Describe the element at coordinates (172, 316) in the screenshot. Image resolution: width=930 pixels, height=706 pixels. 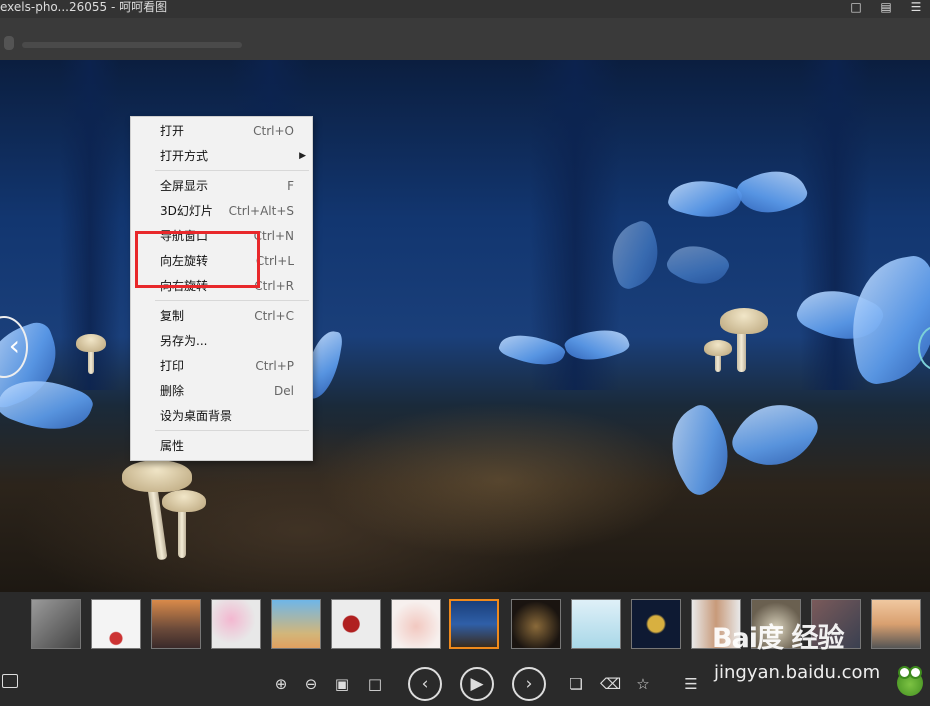
I see `menu-item-label: 复制` at that location.